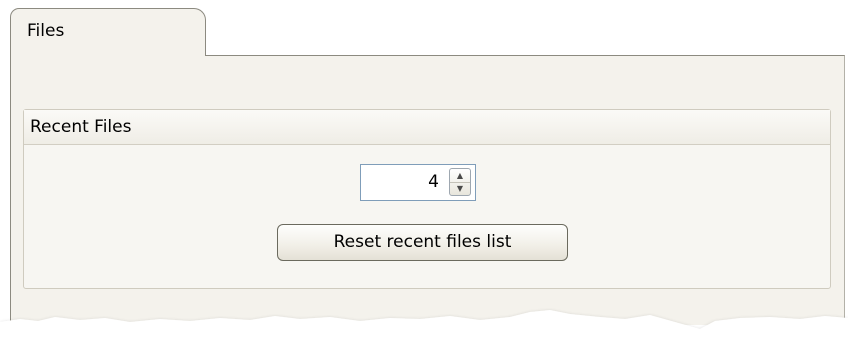 This screenshot has width=848, height=345. I want to click on reset-recent-files-button: Reset recent files list, so click(422, 242).